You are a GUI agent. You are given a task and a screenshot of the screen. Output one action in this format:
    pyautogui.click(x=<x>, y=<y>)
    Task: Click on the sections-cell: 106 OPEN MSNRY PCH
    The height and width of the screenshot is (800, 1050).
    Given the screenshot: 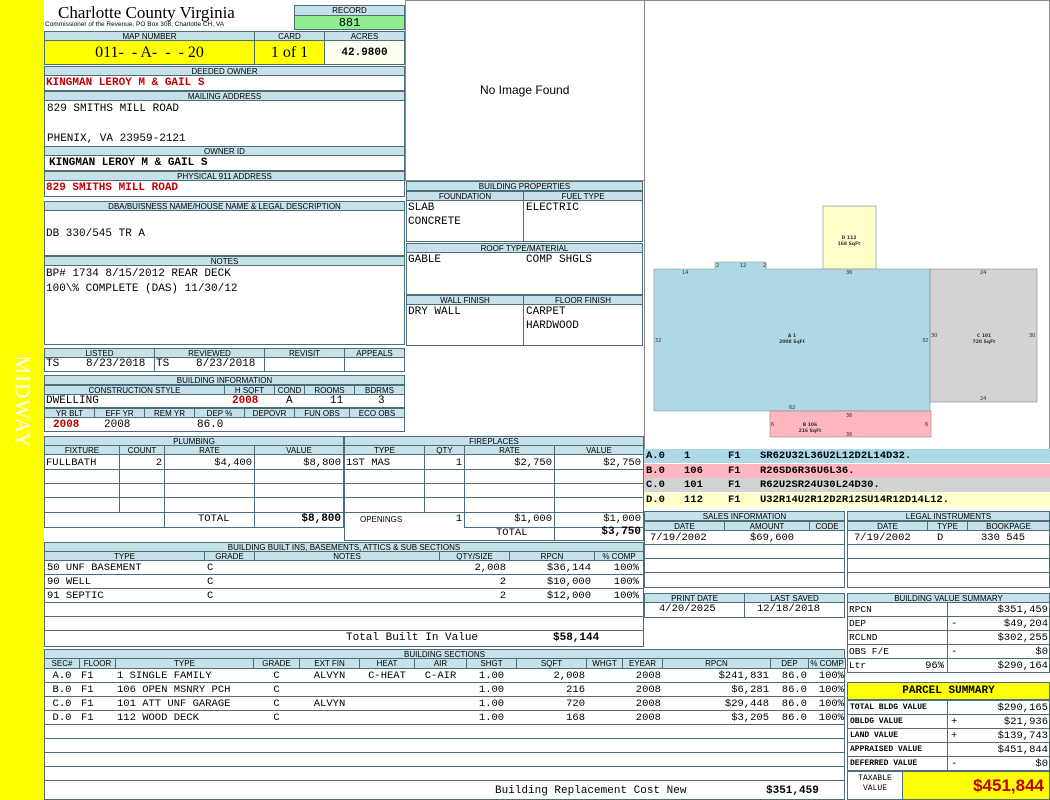 What is the action you would take?
    pyautogui.click(x=174, y=690)
    